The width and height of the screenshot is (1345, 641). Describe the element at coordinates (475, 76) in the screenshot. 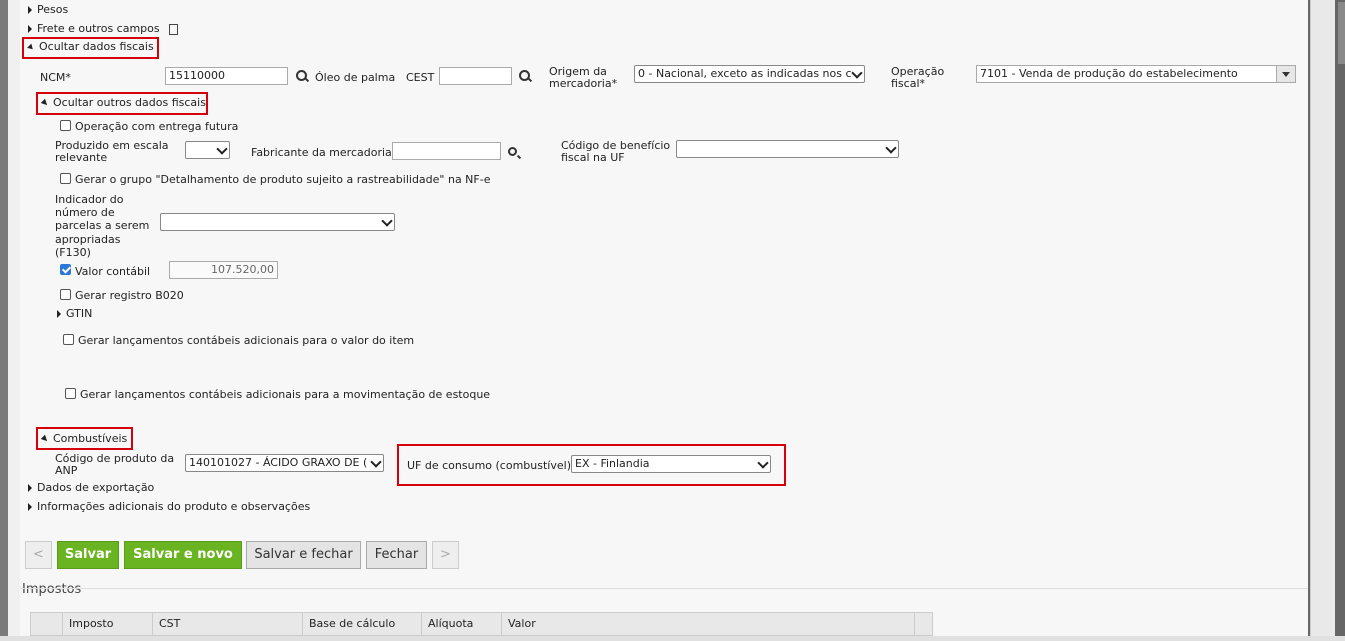

I see `cest-input` at that location.